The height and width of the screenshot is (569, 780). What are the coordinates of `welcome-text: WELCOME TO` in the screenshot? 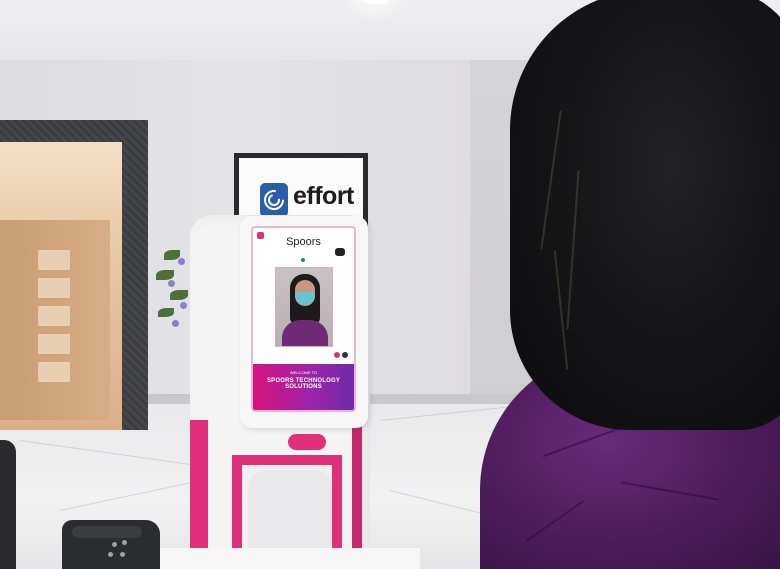 It's located at (303, 372).